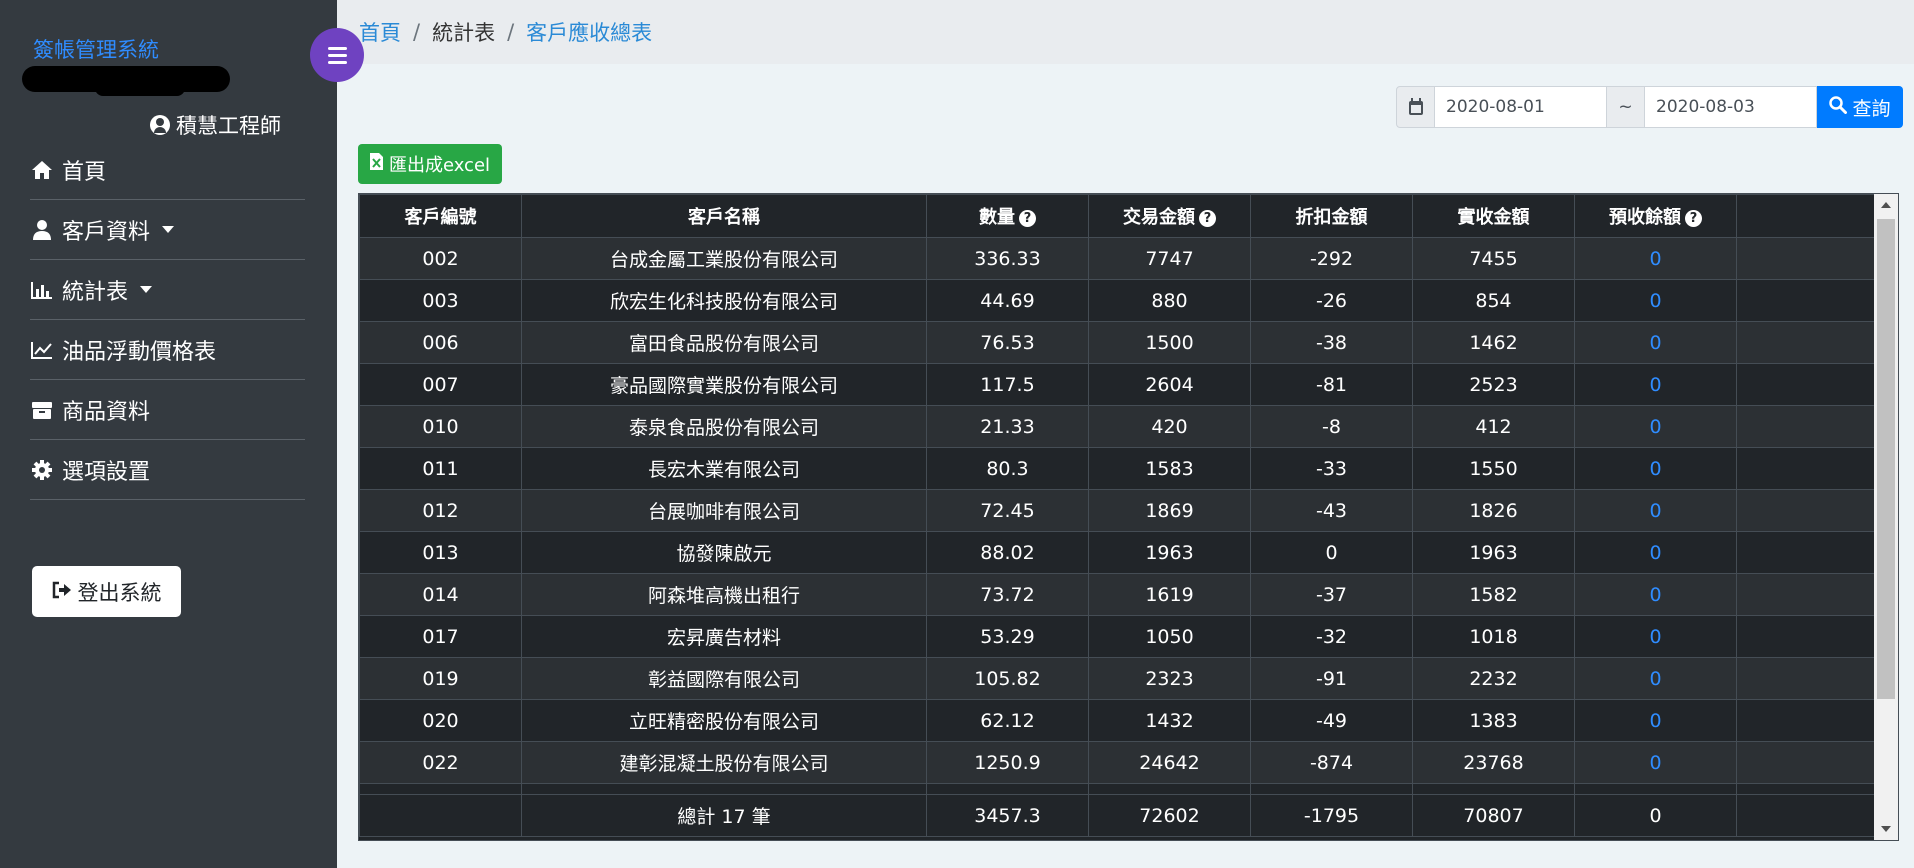  Describe the element at coordinates (724, 384) in the screenshot. I see `table-cell: 豪品國際實業股份有限公司` at that location.